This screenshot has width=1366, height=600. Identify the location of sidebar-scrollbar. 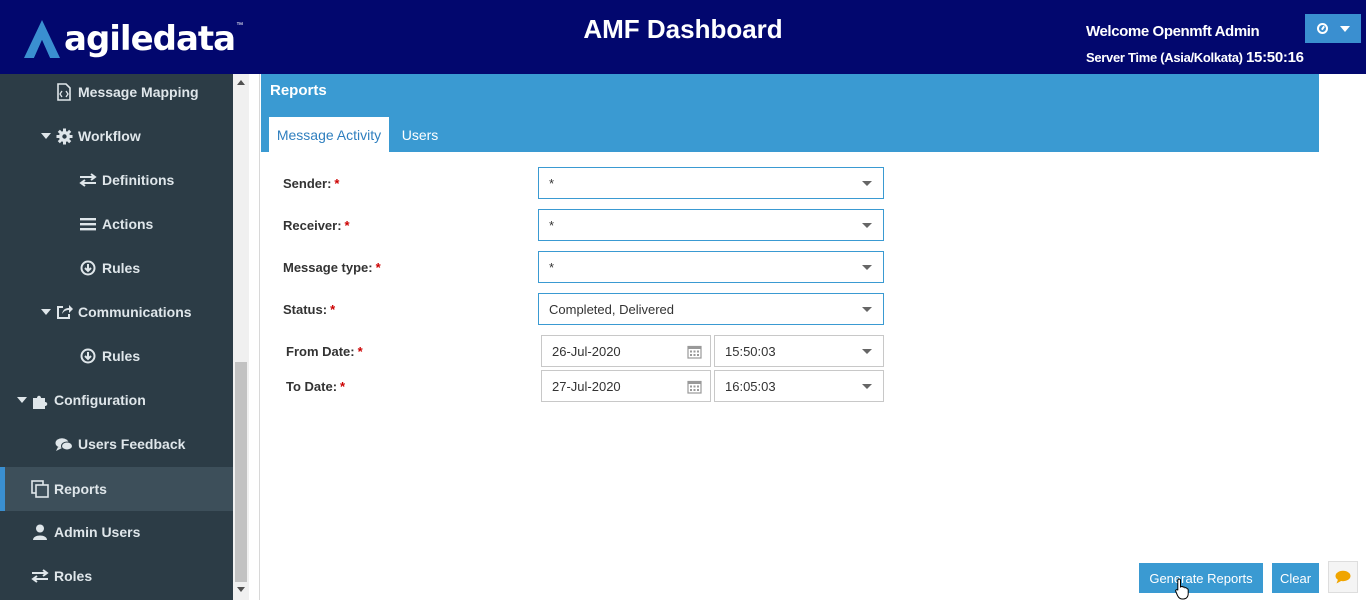
(241, 337).